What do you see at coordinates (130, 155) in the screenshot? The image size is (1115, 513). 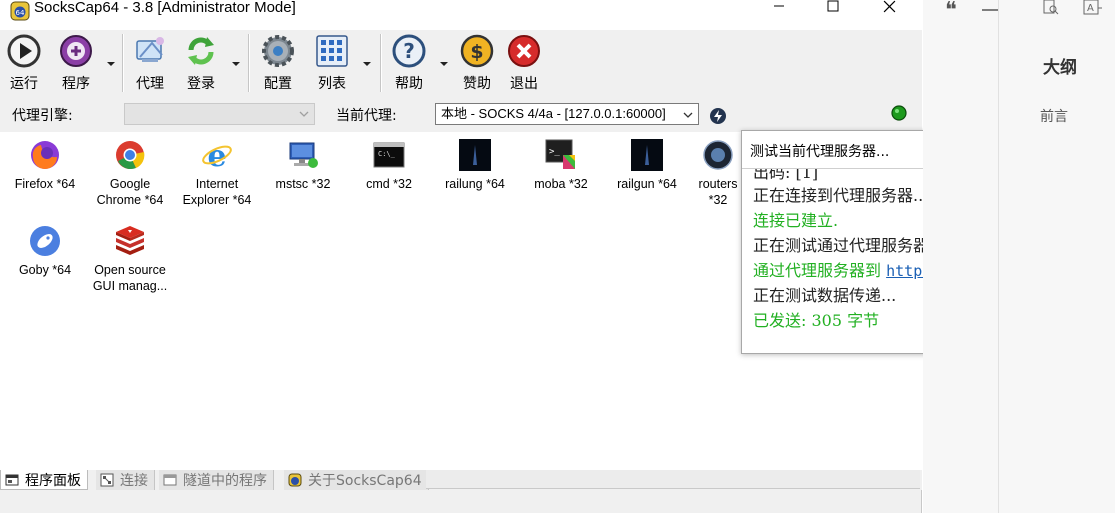 I see `chrome-icon` at bounding box center [130, 155].